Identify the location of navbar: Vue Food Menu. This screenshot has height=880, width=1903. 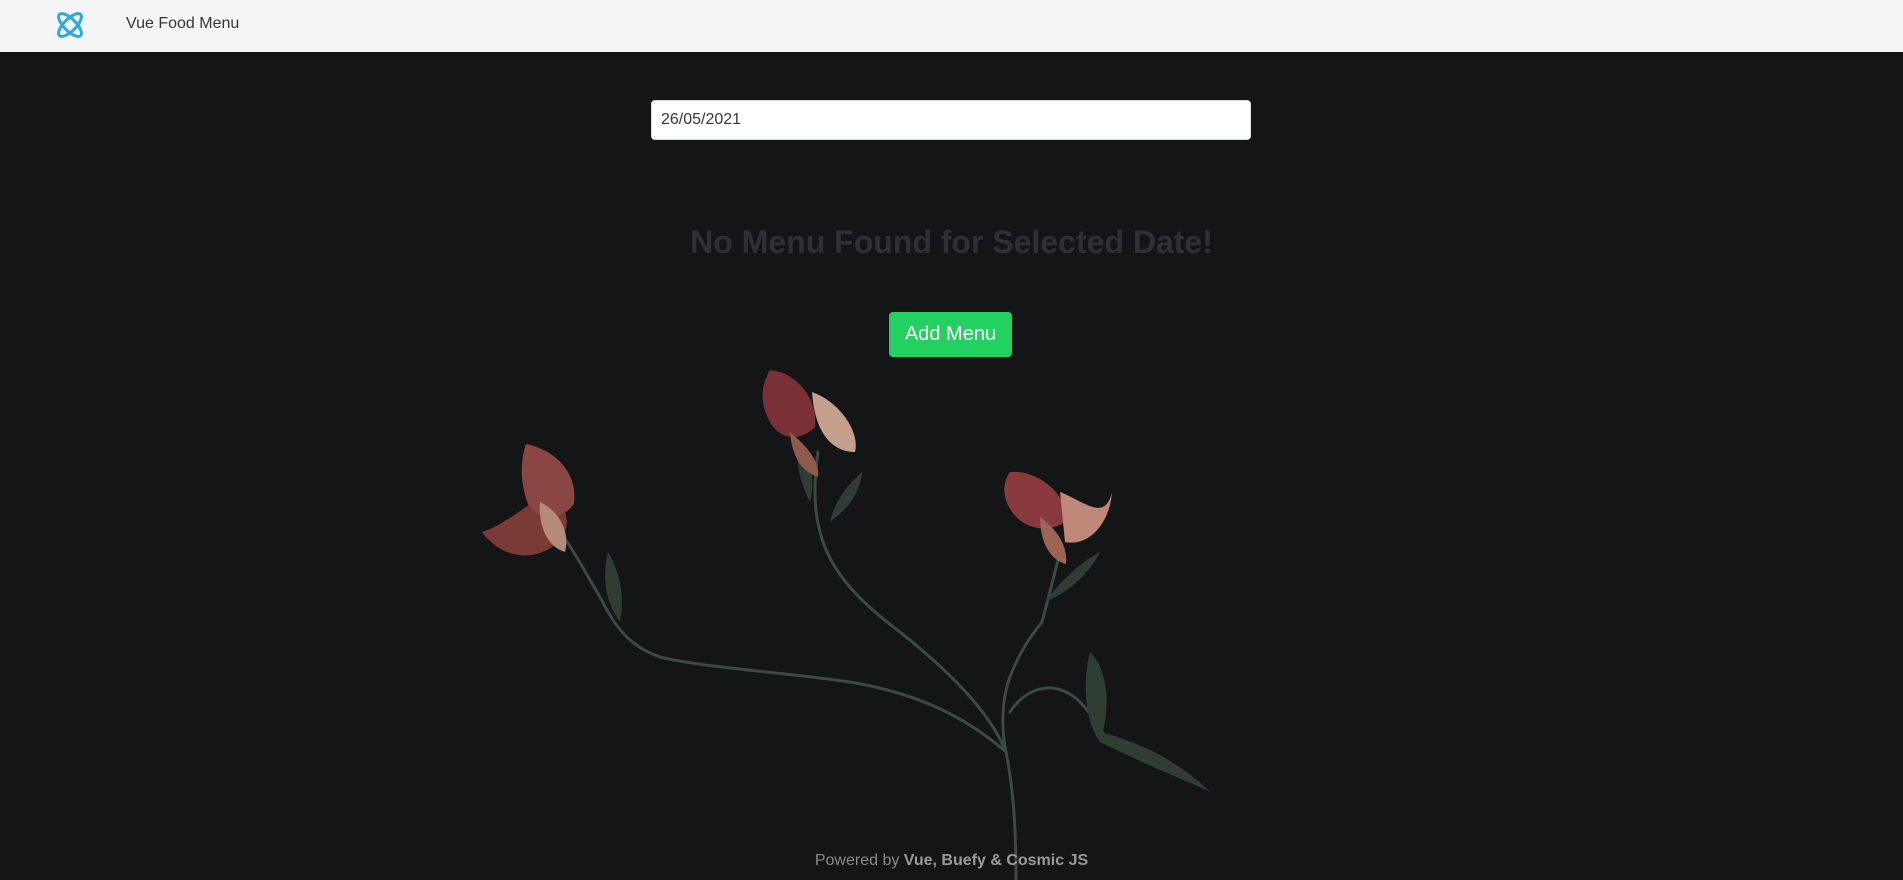
(951, 26).